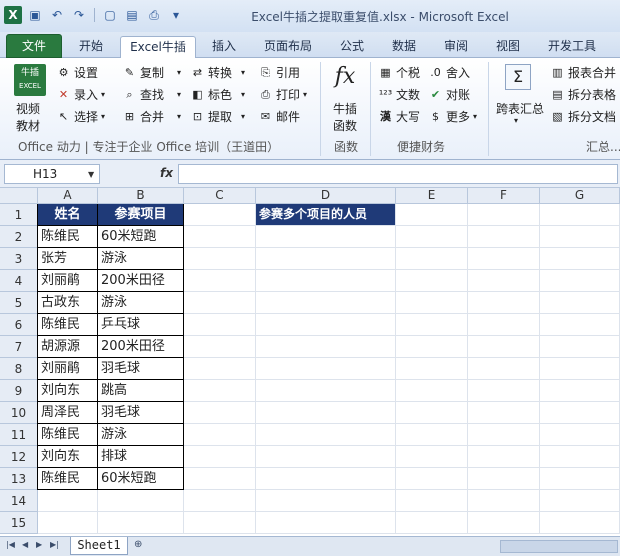 This screenshot has height=556, width=620. I want to click on cell-d2, so click(326, 237).